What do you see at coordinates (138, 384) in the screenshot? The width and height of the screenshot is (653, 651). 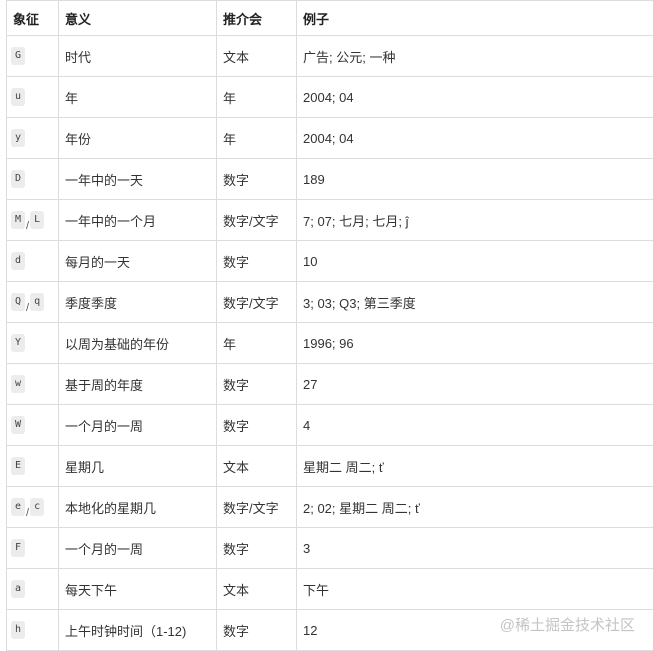 I see `meaning-cell: 基于周的年度` at bounding box center [138, 384].